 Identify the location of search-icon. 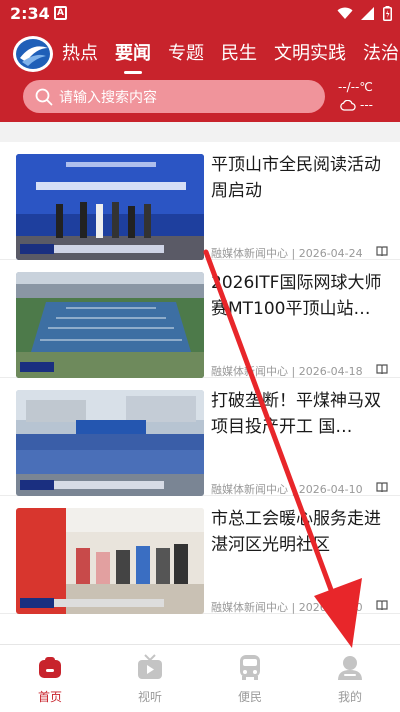
(44, 96).